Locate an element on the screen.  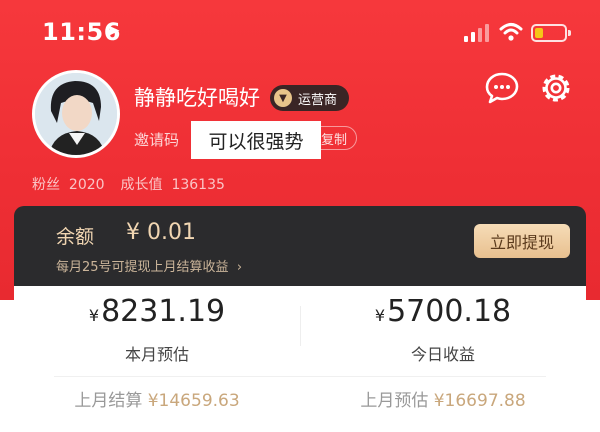
withdraw-button: 立即提现 is located at coordinates (522, 241).